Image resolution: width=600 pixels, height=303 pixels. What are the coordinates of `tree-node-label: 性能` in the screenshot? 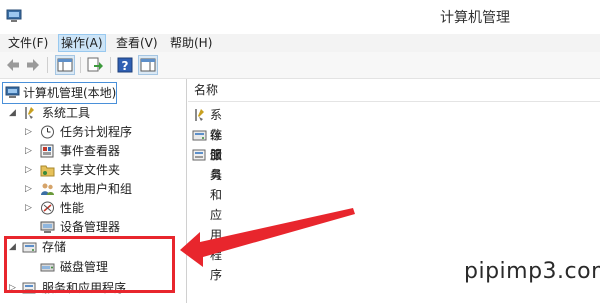 It's located at (72, 208).